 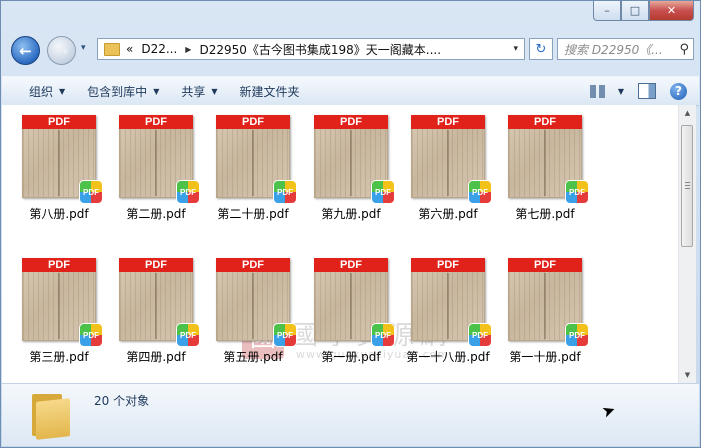 I want to click on file-item: PDF PDF 第八册.pdf, so click(x=52, y=165).